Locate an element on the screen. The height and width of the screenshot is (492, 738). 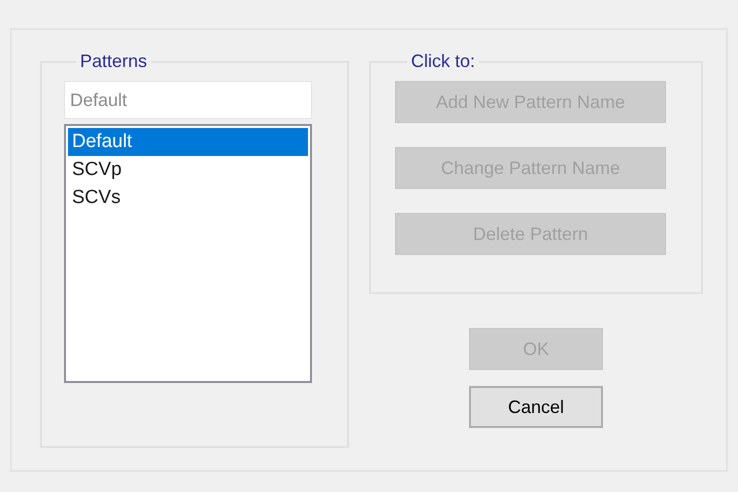
pattern-list-item: SCVp is located at coordinates (188, 170).